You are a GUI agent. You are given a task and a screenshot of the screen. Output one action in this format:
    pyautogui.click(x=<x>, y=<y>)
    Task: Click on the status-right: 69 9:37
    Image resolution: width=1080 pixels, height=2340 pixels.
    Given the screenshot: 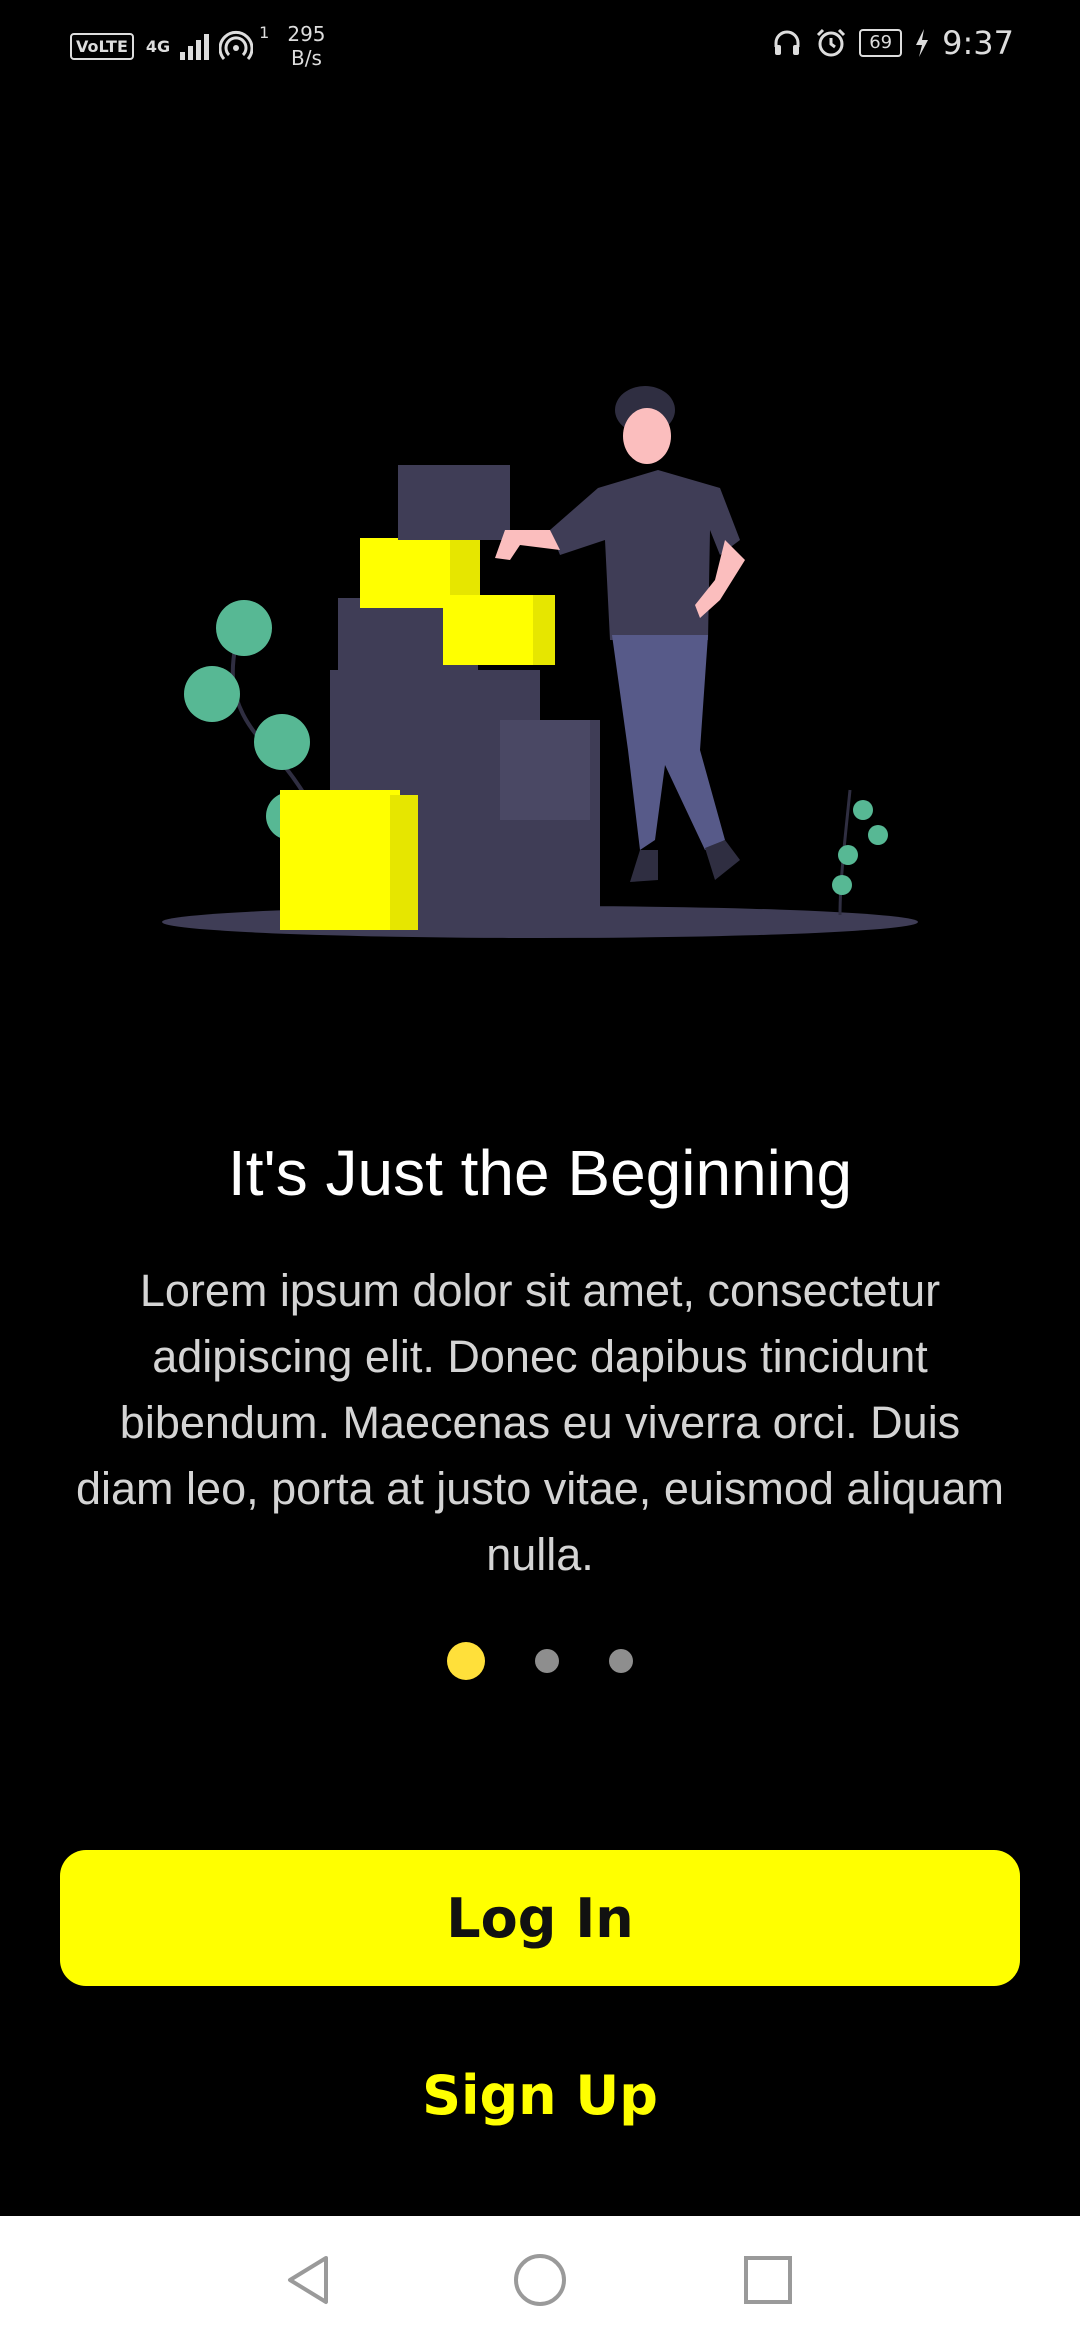 What is the action you would take?
    pyautogui.click(x=892, y=43)
    